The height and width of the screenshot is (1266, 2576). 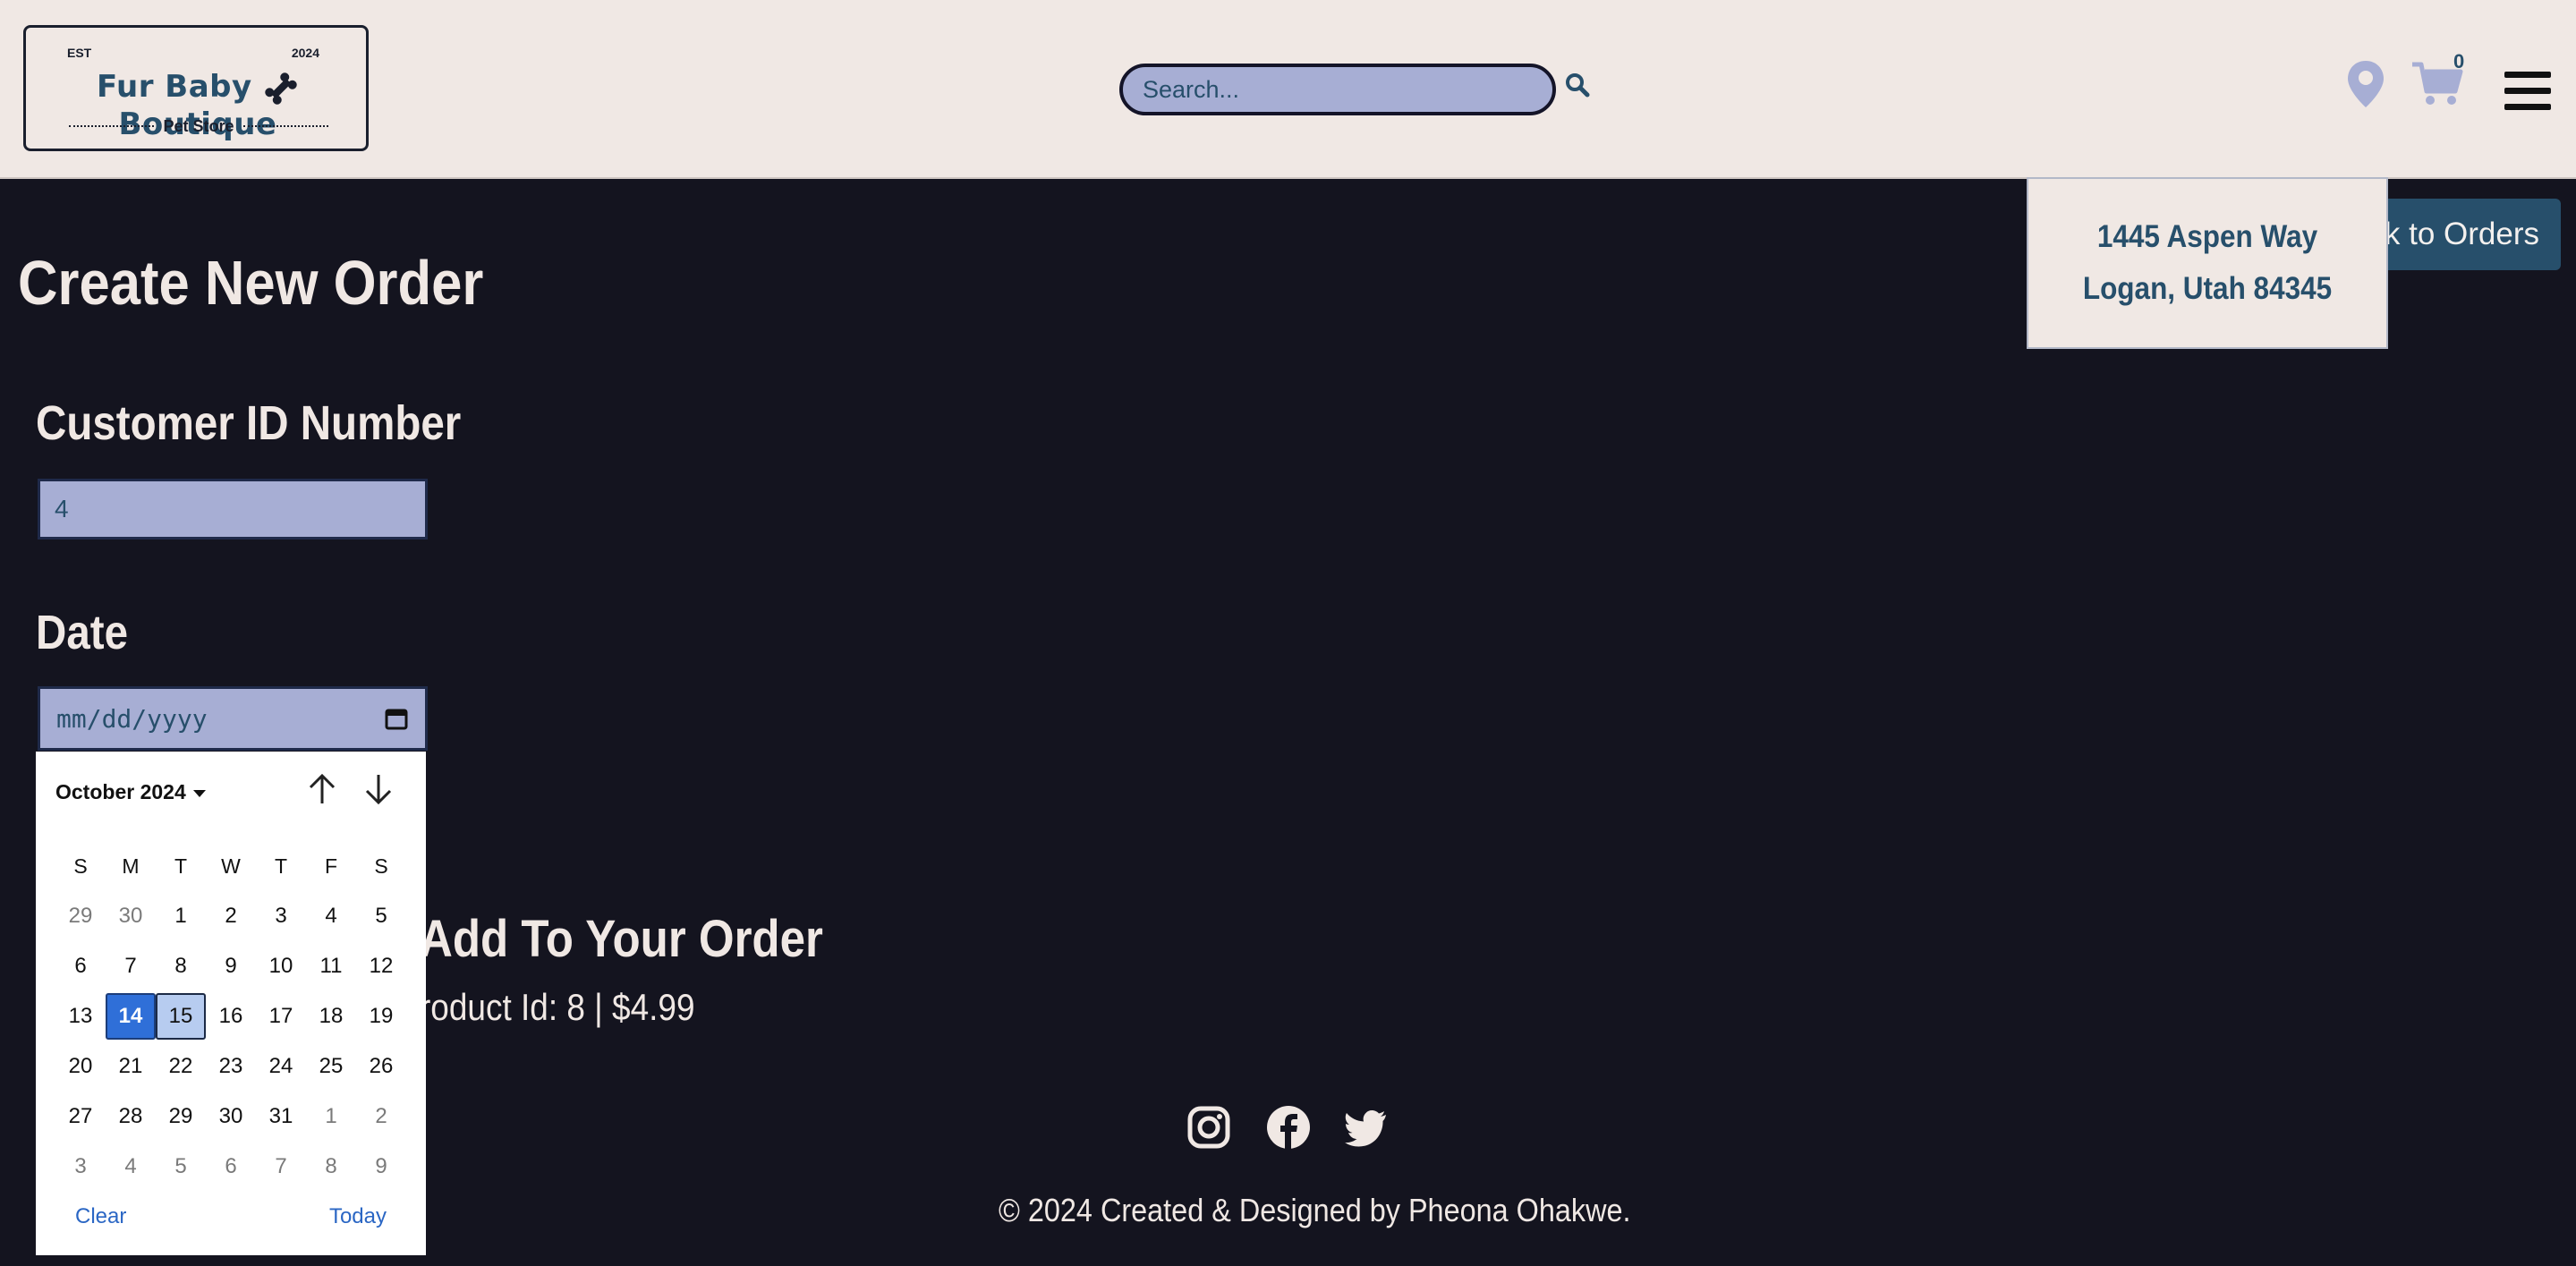 What do you see at coordinates (281, 1066) in the screenshot?
I see `calendar-day: 24` at bounding box center [281, 1066].